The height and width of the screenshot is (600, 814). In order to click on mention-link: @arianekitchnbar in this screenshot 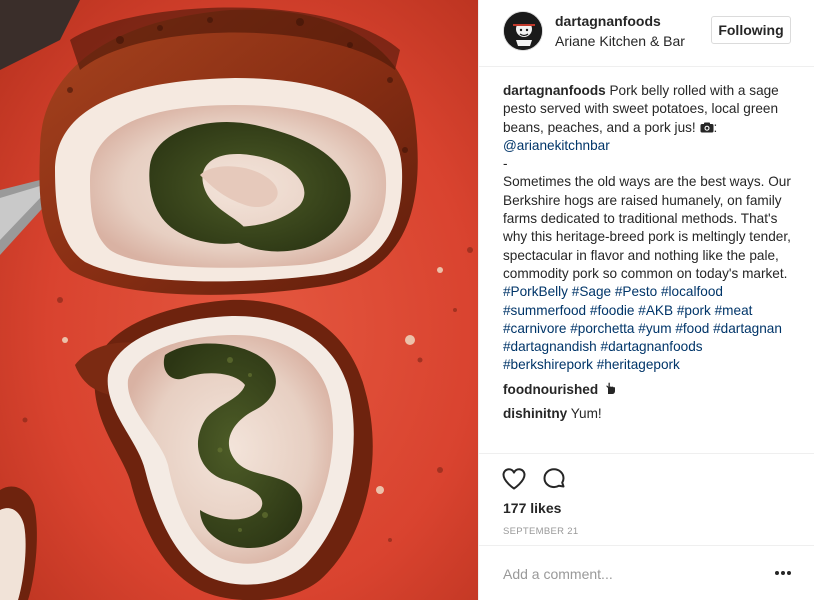, I will do `click(556, 145)`.